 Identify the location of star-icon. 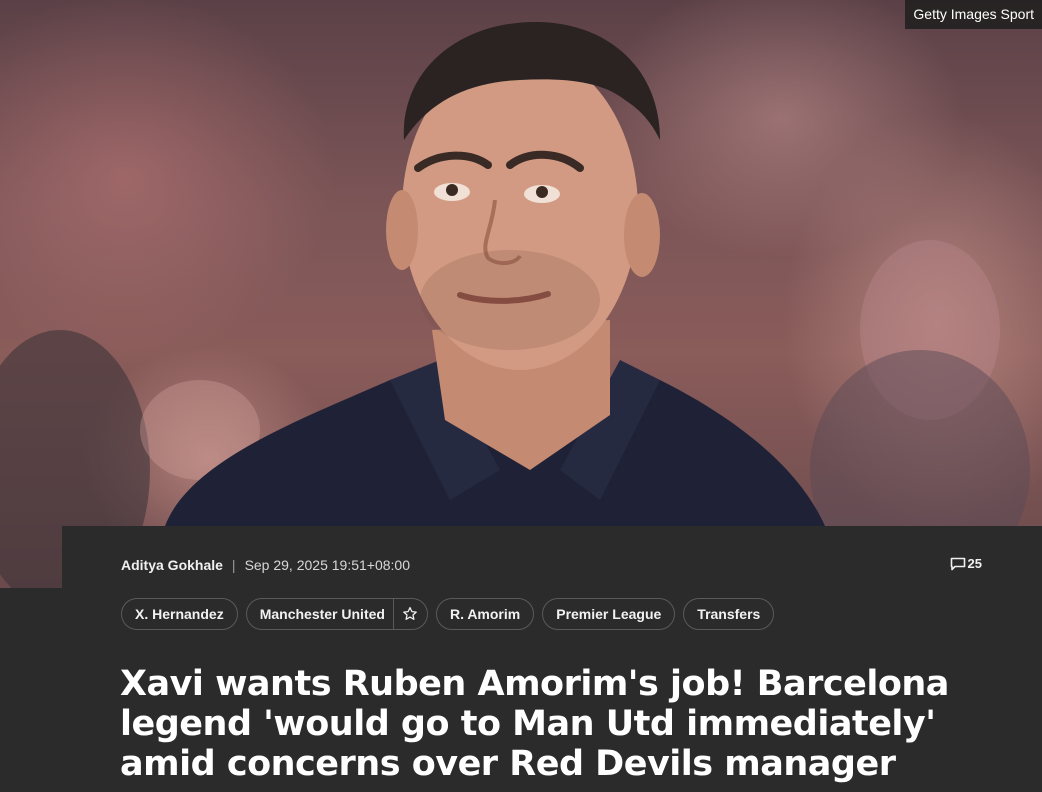
(410, 613).